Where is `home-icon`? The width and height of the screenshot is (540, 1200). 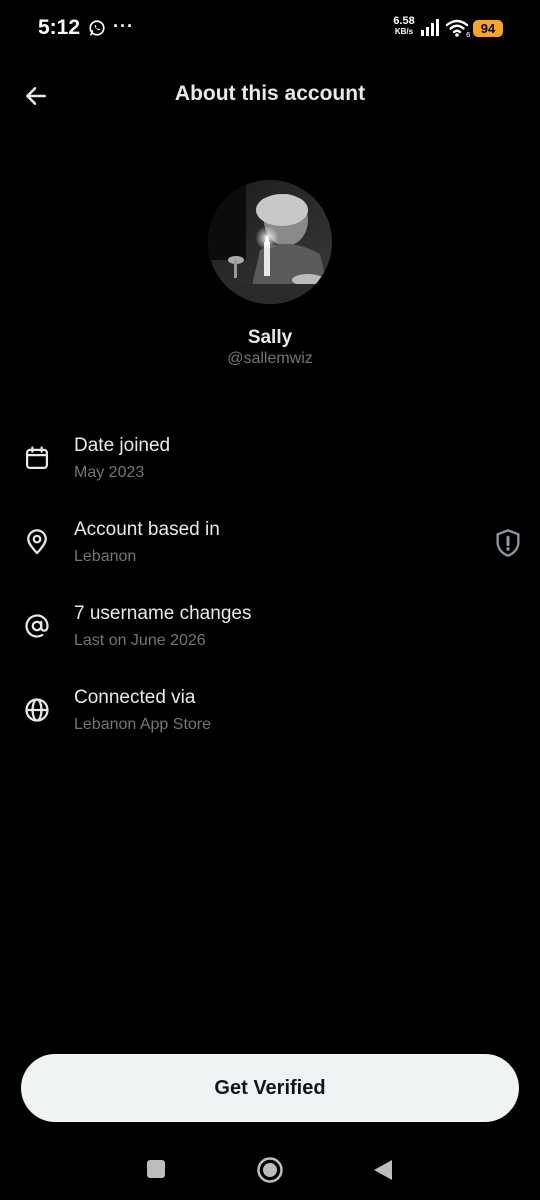 home-icon is located at coordinates (270, 1170).